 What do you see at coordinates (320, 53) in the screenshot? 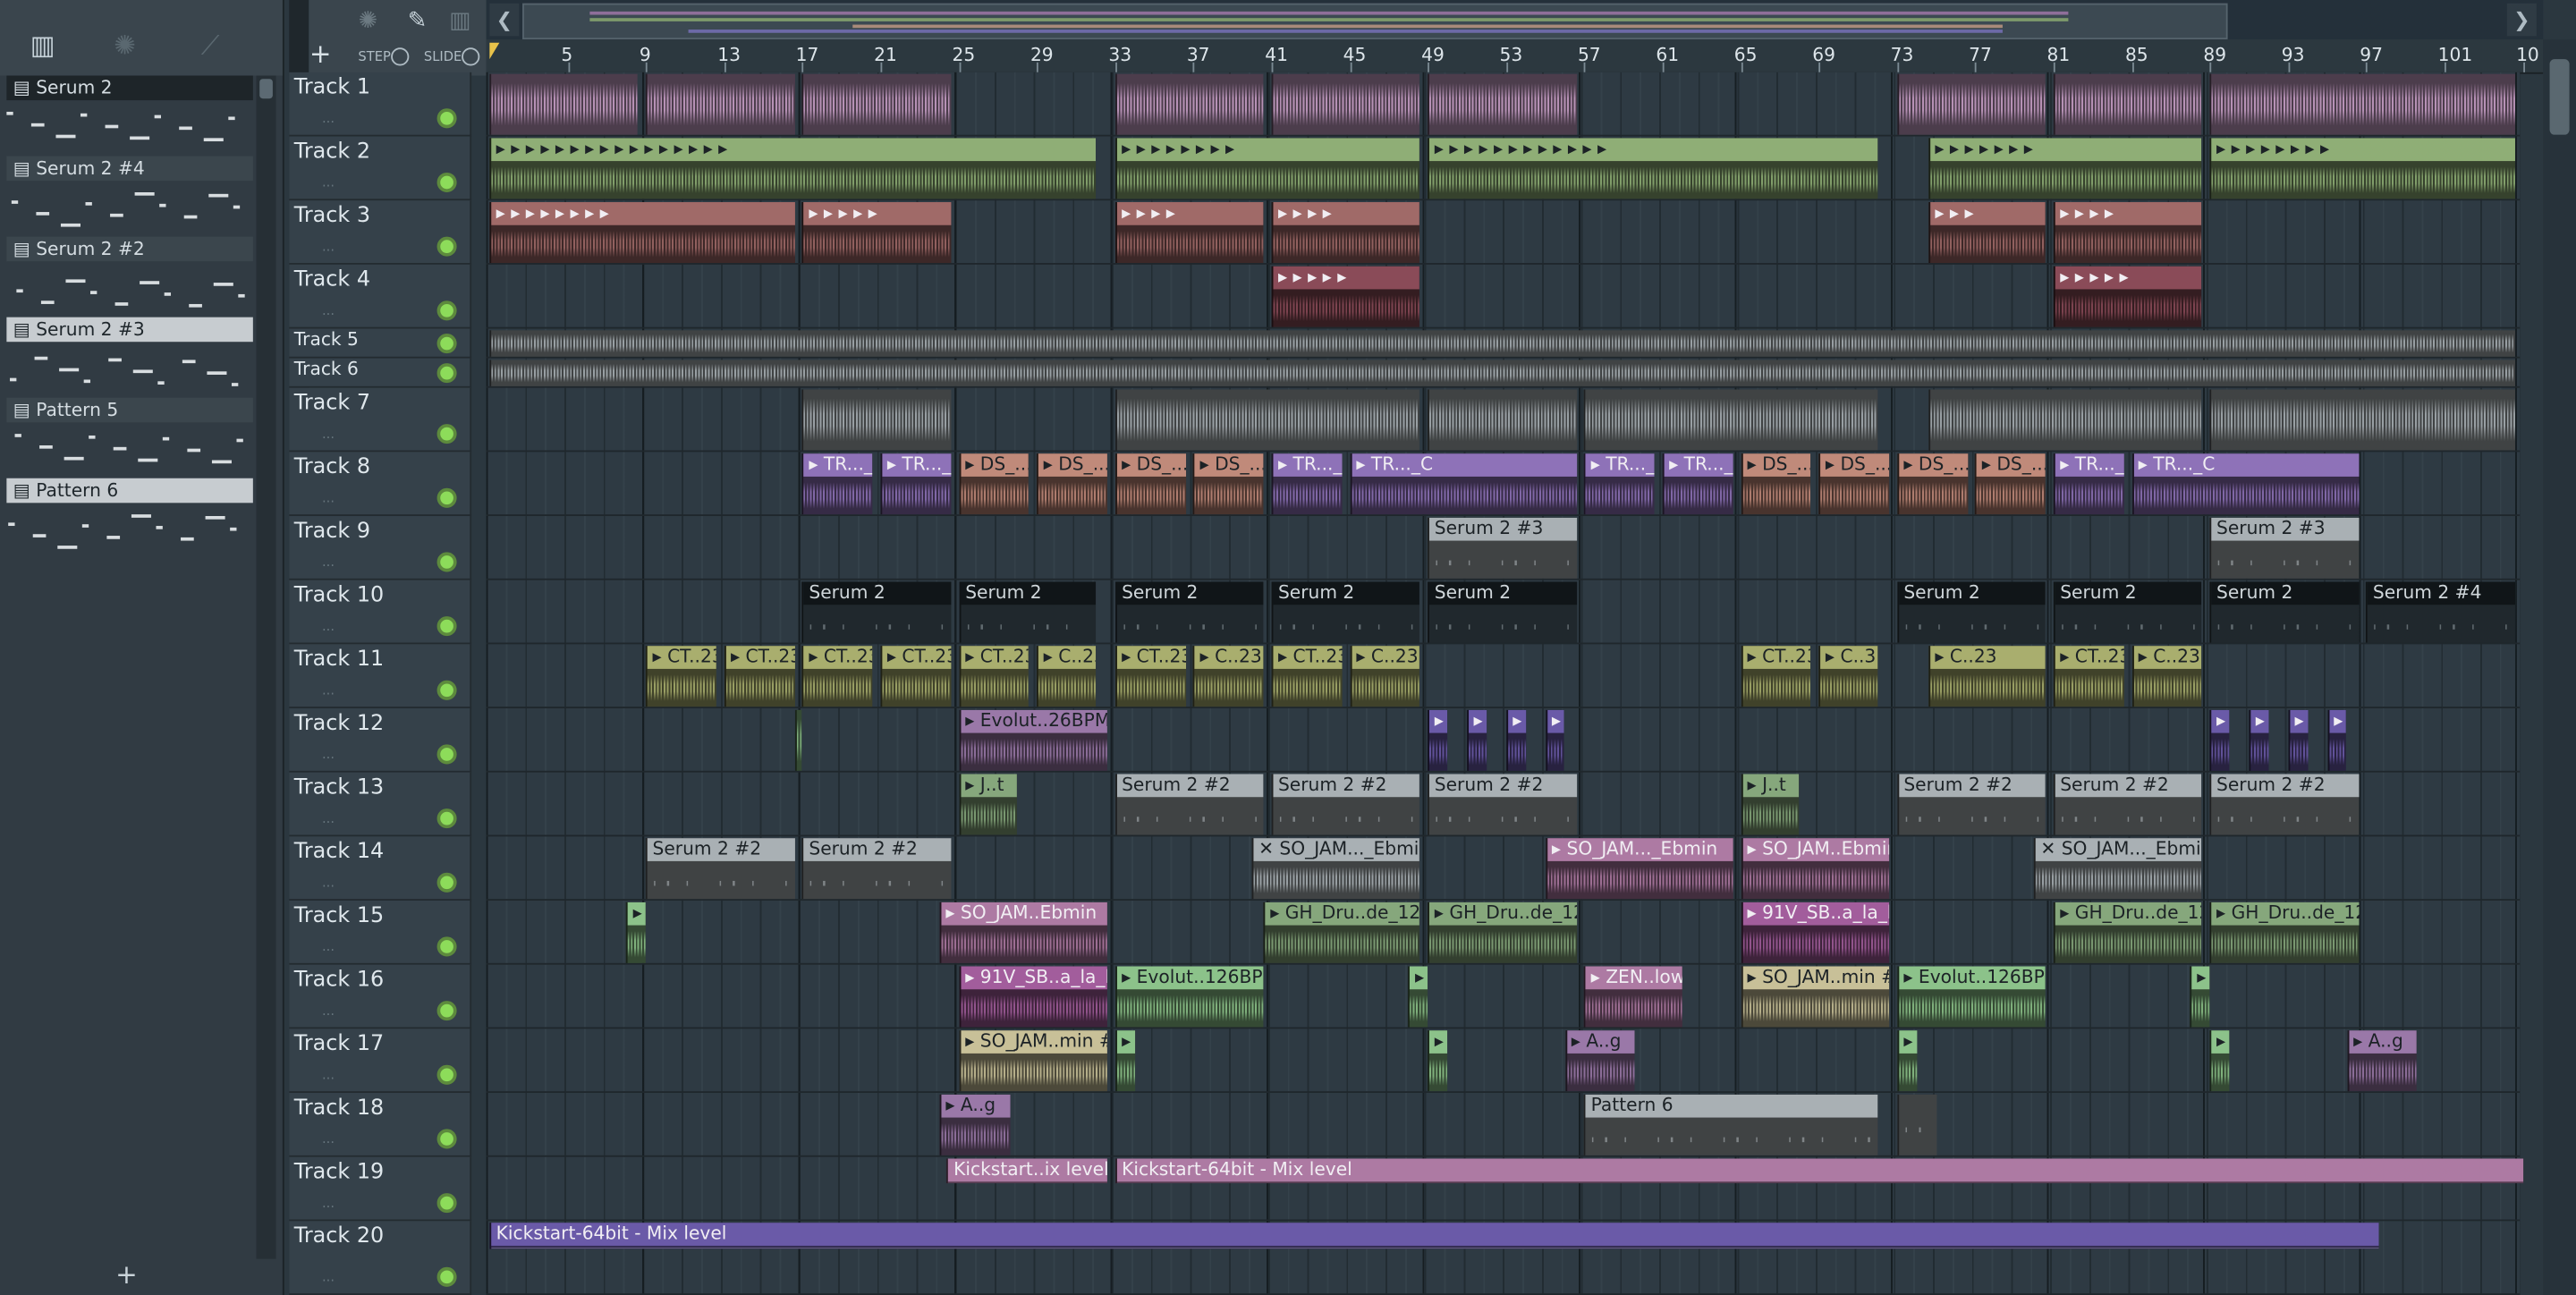
I see `add-track-button: +` at bounding box center [320, 53].